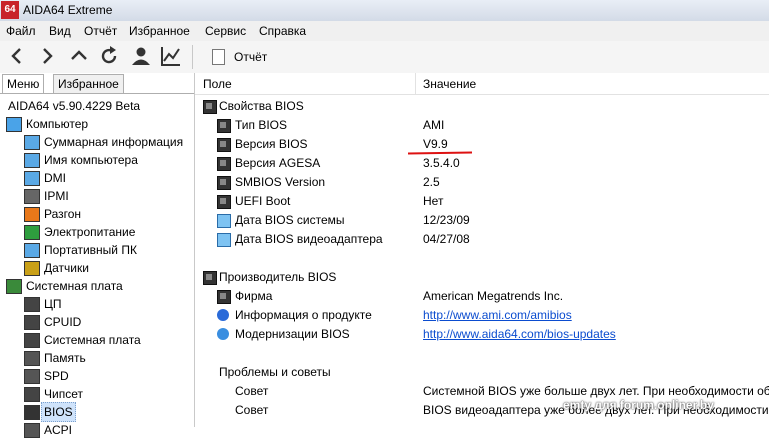 This screenshot has width=769, height=439. Describe the element at coordinates (434, 125) in the screenshot. I see `field-value: AMI` at that location.